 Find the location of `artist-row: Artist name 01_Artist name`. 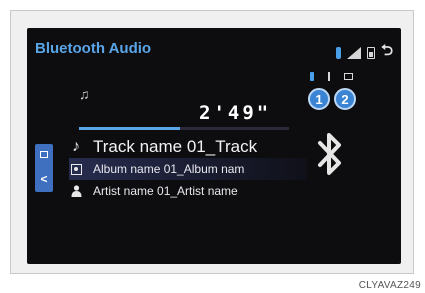

artist-row: Artist name 01_Artist name is located at coordinates (153, 191).